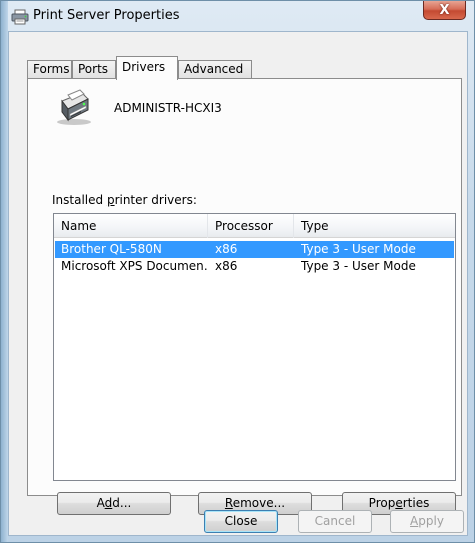 Image resolution: width=475 pixels, height=543 pixels. Describe the element at coordinates (237, 16) in the screenshot. I see `title-bar: Print Server Properties X` at that location.